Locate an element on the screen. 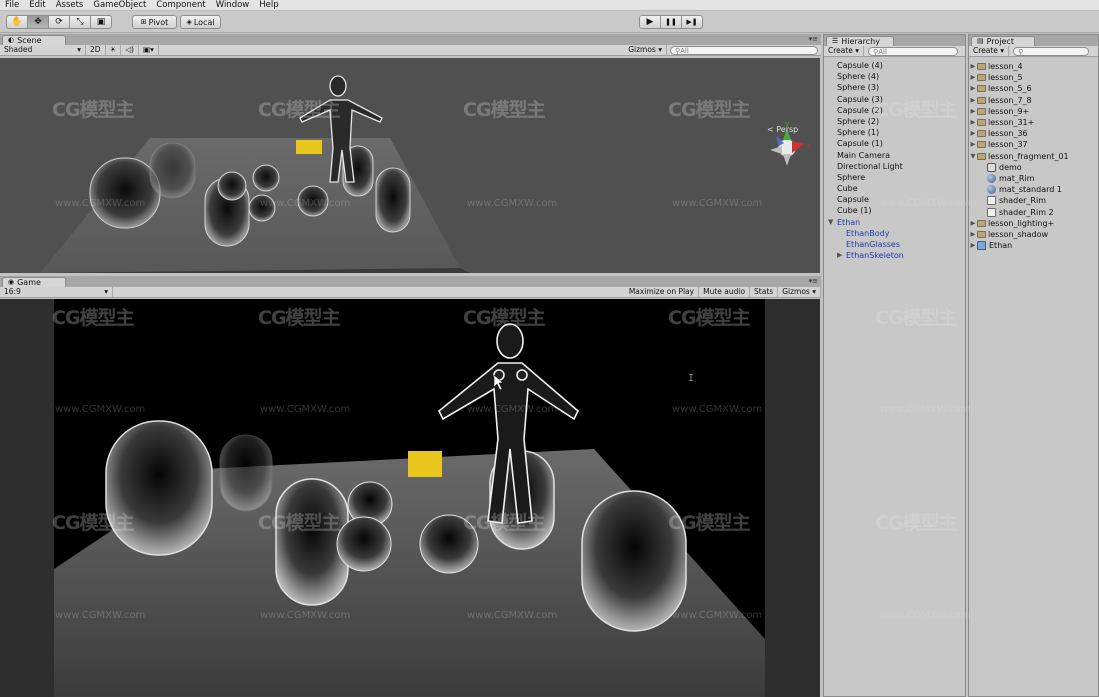  game-panel-menu-icon: ▾≡ is located at coordinates (813, 281).